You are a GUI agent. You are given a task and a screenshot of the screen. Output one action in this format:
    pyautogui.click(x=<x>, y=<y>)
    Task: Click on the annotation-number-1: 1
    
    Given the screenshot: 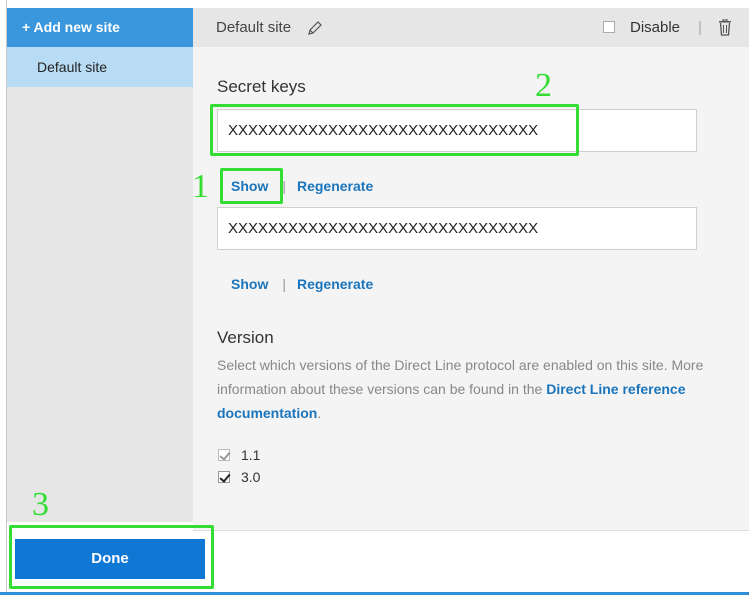 What is the action you would take?
    pyautogui.click(x=200, y=186)
    